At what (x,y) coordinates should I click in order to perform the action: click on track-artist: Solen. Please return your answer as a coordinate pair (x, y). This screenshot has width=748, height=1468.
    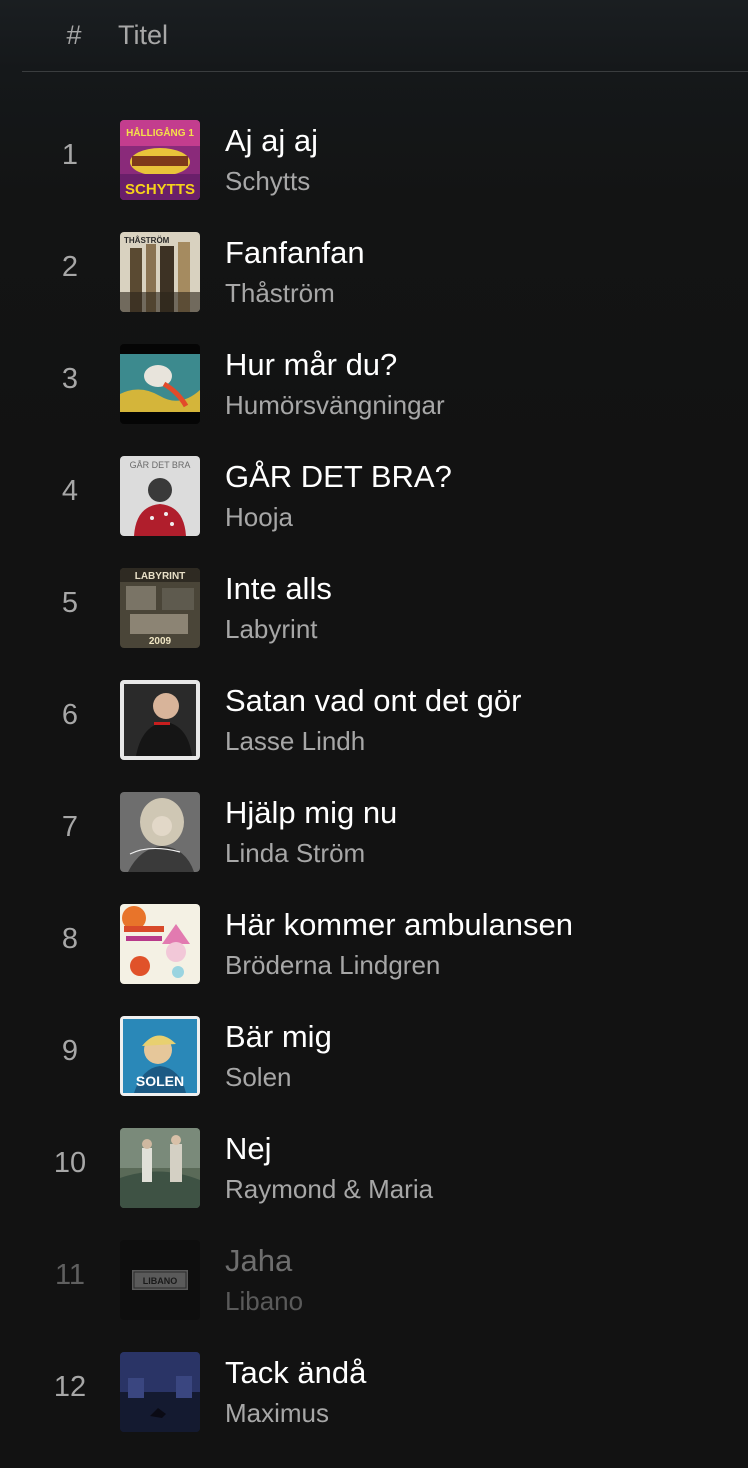
    Looking at the image, I should click on (258, 1077).